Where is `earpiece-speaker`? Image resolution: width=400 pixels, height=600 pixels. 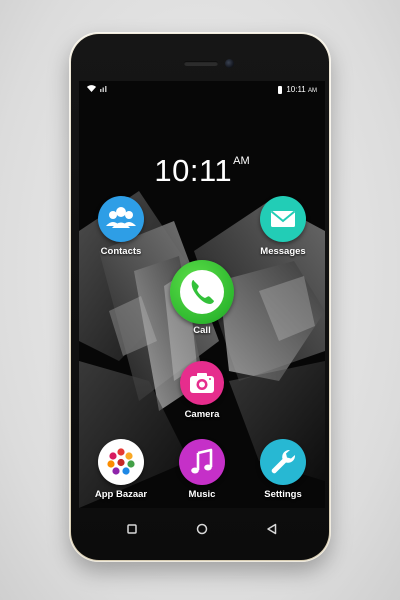
earpiece-speaker is located at coordinates (201, 63).